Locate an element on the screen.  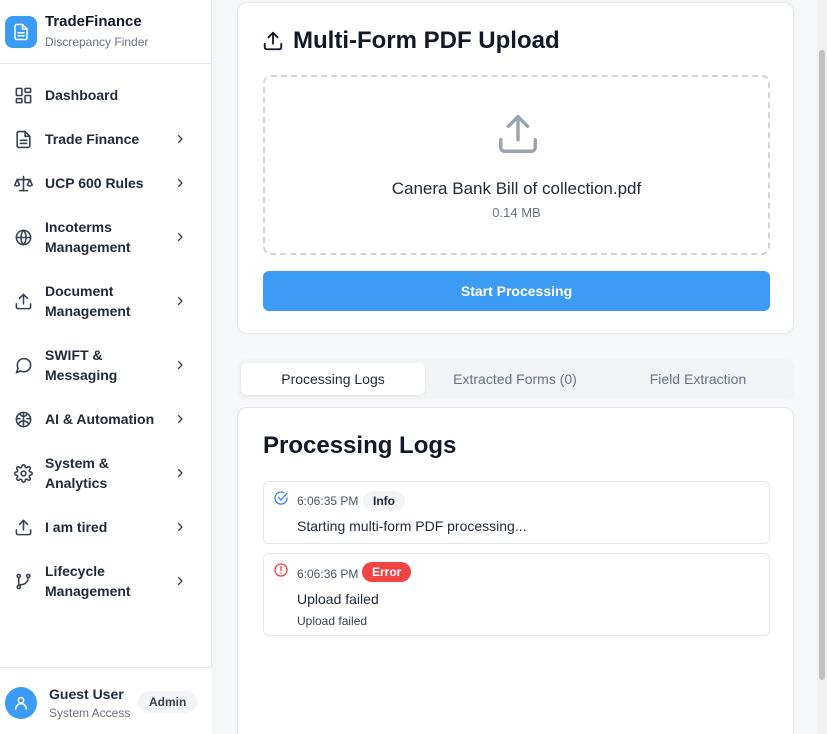
sidebar-item-document-management: Document Management is located at coordinates (106, 301).